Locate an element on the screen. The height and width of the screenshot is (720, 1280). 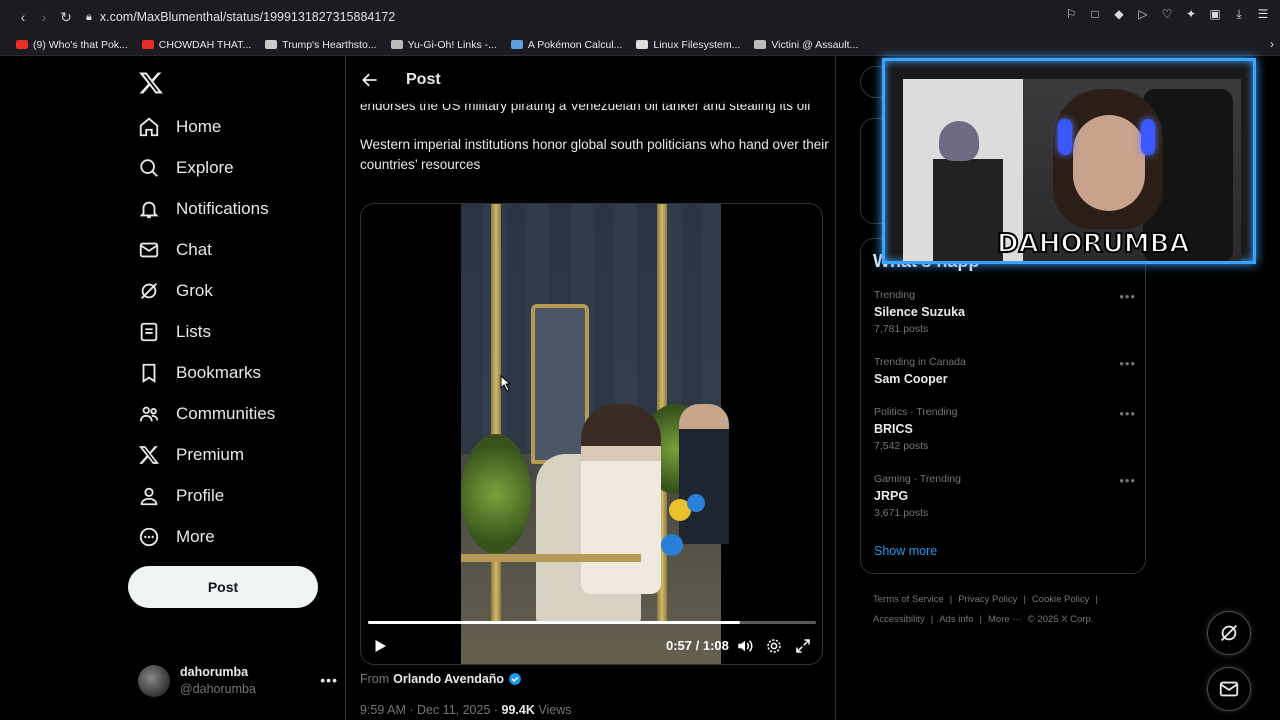
nav-lists: Lists is located at coordinates (174, 332).